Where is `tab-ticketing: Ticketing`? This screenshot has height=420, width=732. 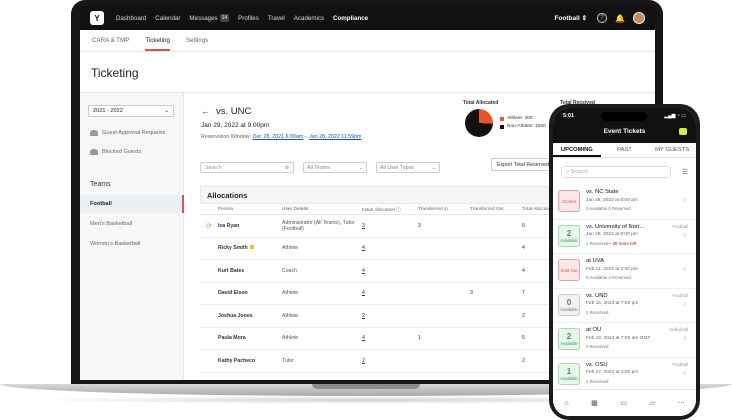 tab-ticketing: Ticketing is located at coordinates (157, 40).